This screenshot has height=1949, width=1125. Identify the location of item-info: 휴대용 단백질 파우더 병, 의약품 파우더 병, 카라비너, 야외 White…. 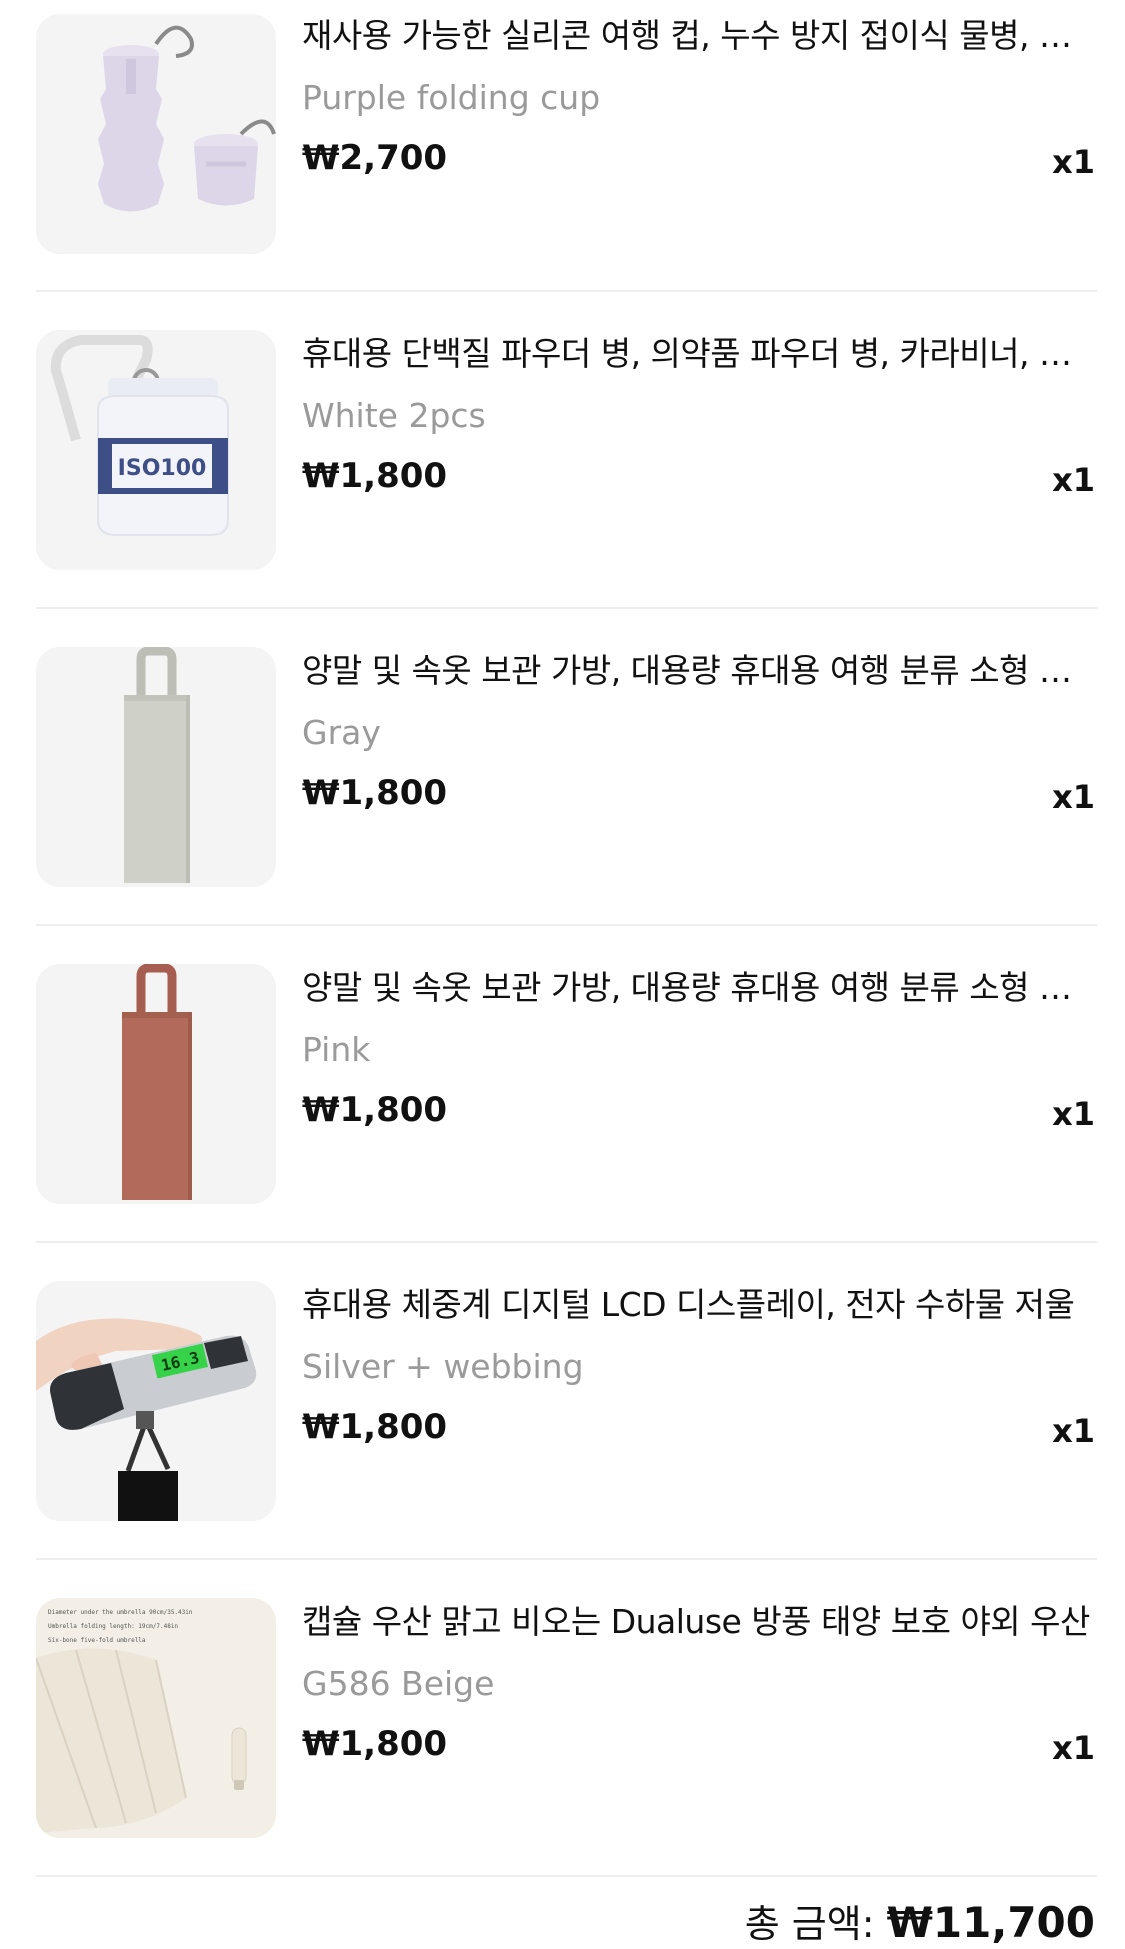
(699, 415).